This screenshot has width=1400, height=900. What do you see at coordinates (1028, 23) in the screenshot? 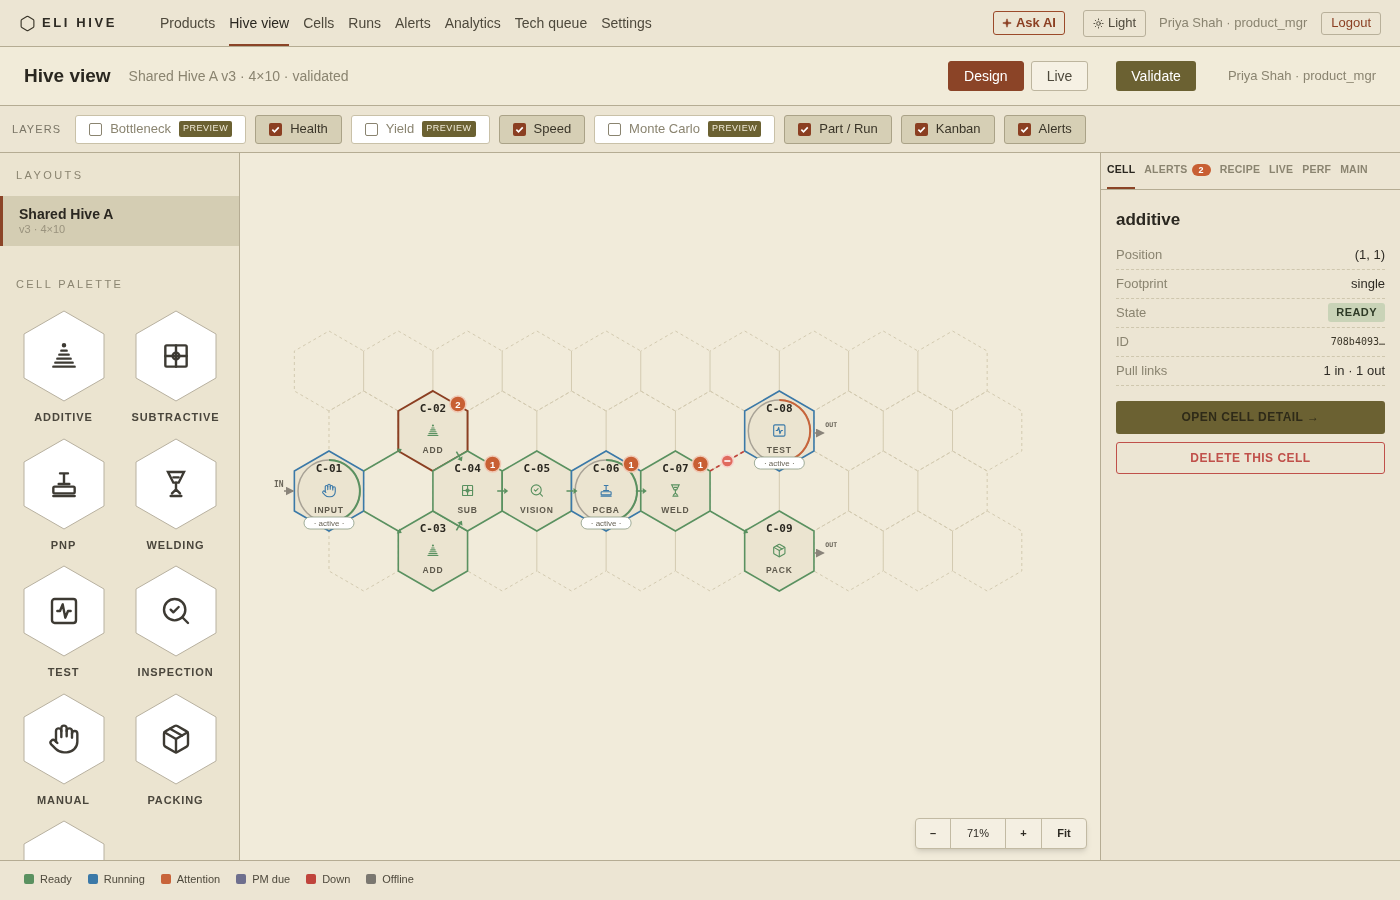
I see `ask-ai-button: Ask AI` at bounding box center [1028, 23].